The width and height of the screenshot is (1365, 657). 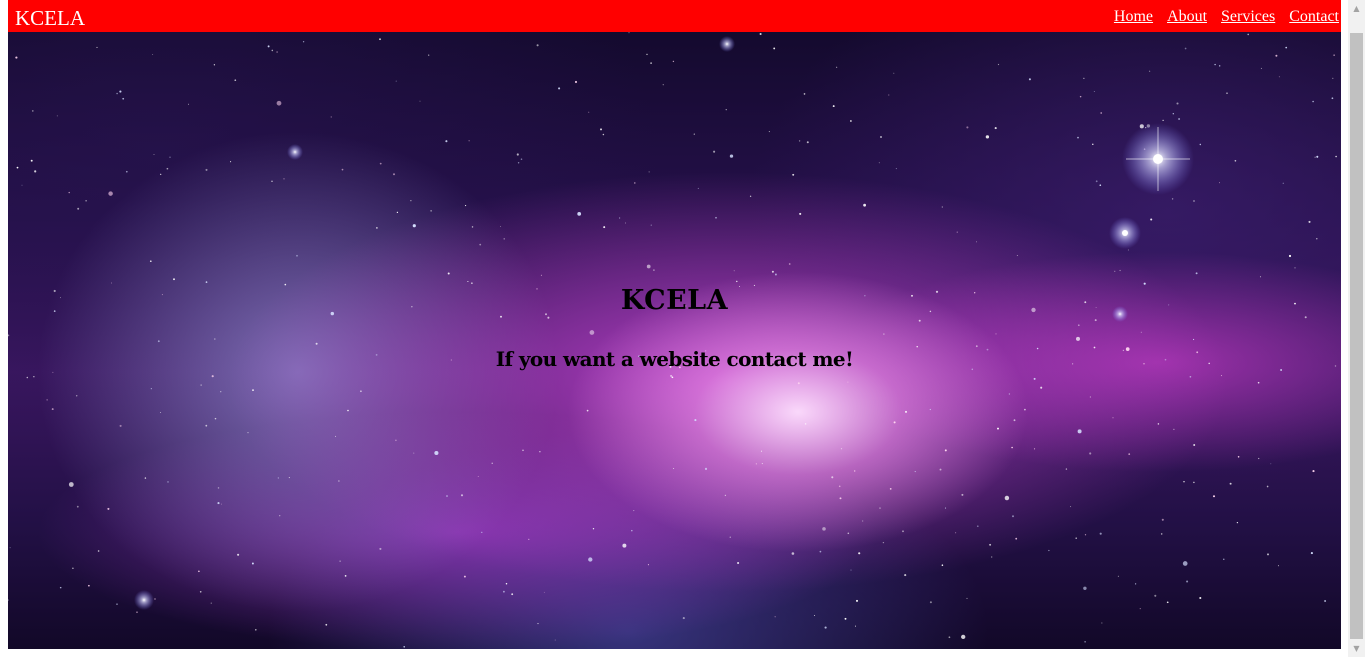 I want to click on scroll-up-arrow-icon: ▲, so click(x=1356, y=8).